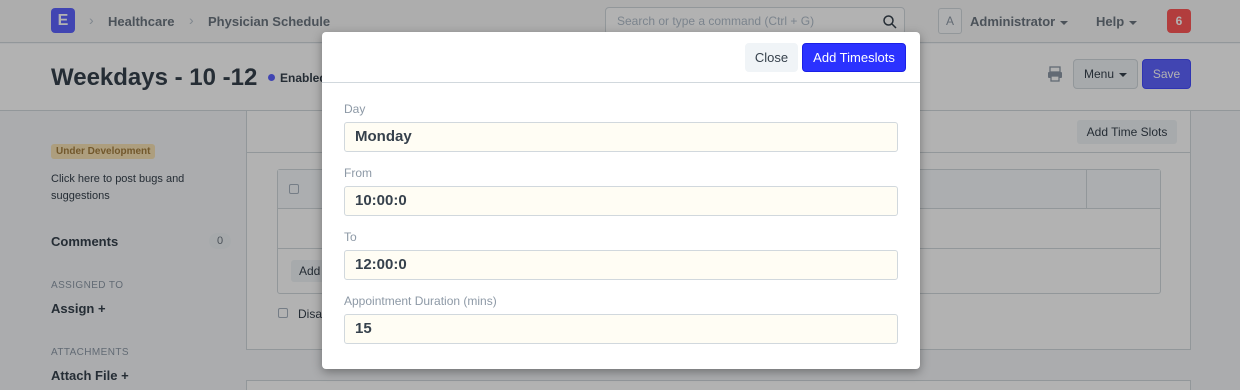 The width and height of the screenshot is (1240, 390). Describe the element at coordinates (621, 137) in the screenshot. I see `day-field: Monday` at that location.